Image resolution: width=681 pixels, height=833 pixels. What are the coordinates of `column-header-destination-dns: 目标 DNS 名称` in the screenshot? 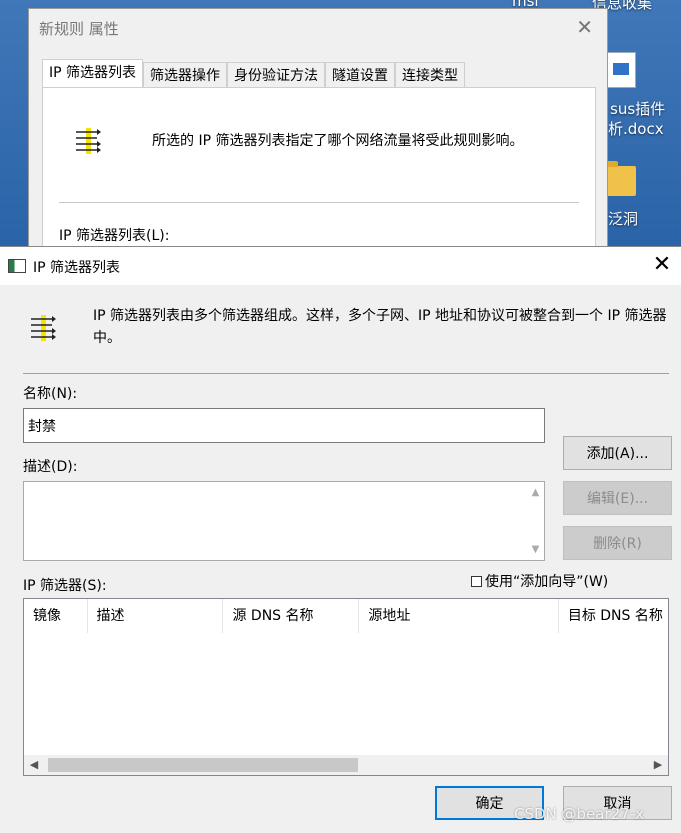 It's located at (613, 616).